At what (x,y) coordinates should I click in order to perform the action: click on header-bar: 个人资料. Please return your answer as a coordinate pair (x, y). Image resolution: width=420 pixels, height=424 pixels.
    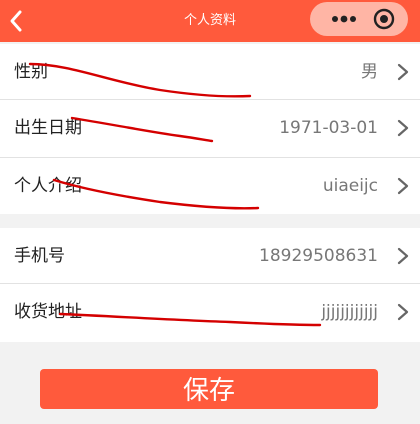
    Looking at the image, I should click on (210, 21).